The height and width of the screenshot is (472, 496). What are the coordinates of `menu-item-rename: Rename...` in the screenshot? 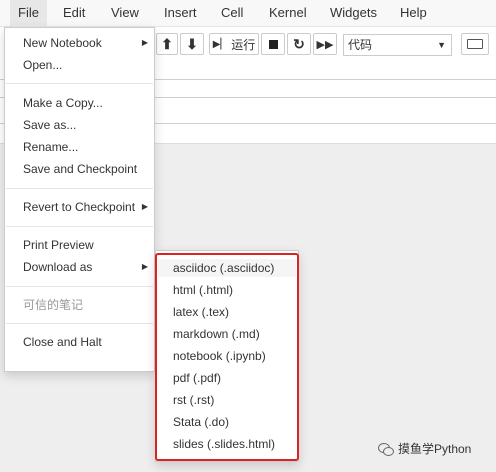 It's located at (50, 147).